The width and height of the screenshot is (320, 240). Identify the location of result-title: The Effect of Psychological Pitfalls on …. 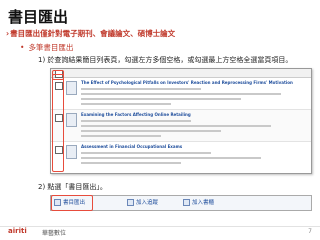
(187, 82).